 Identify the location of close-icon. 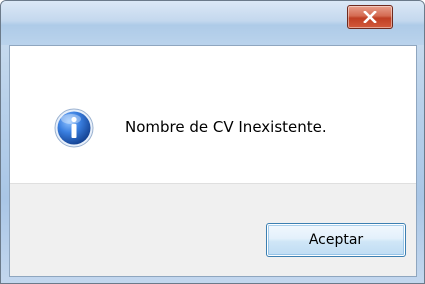
(370, 17).